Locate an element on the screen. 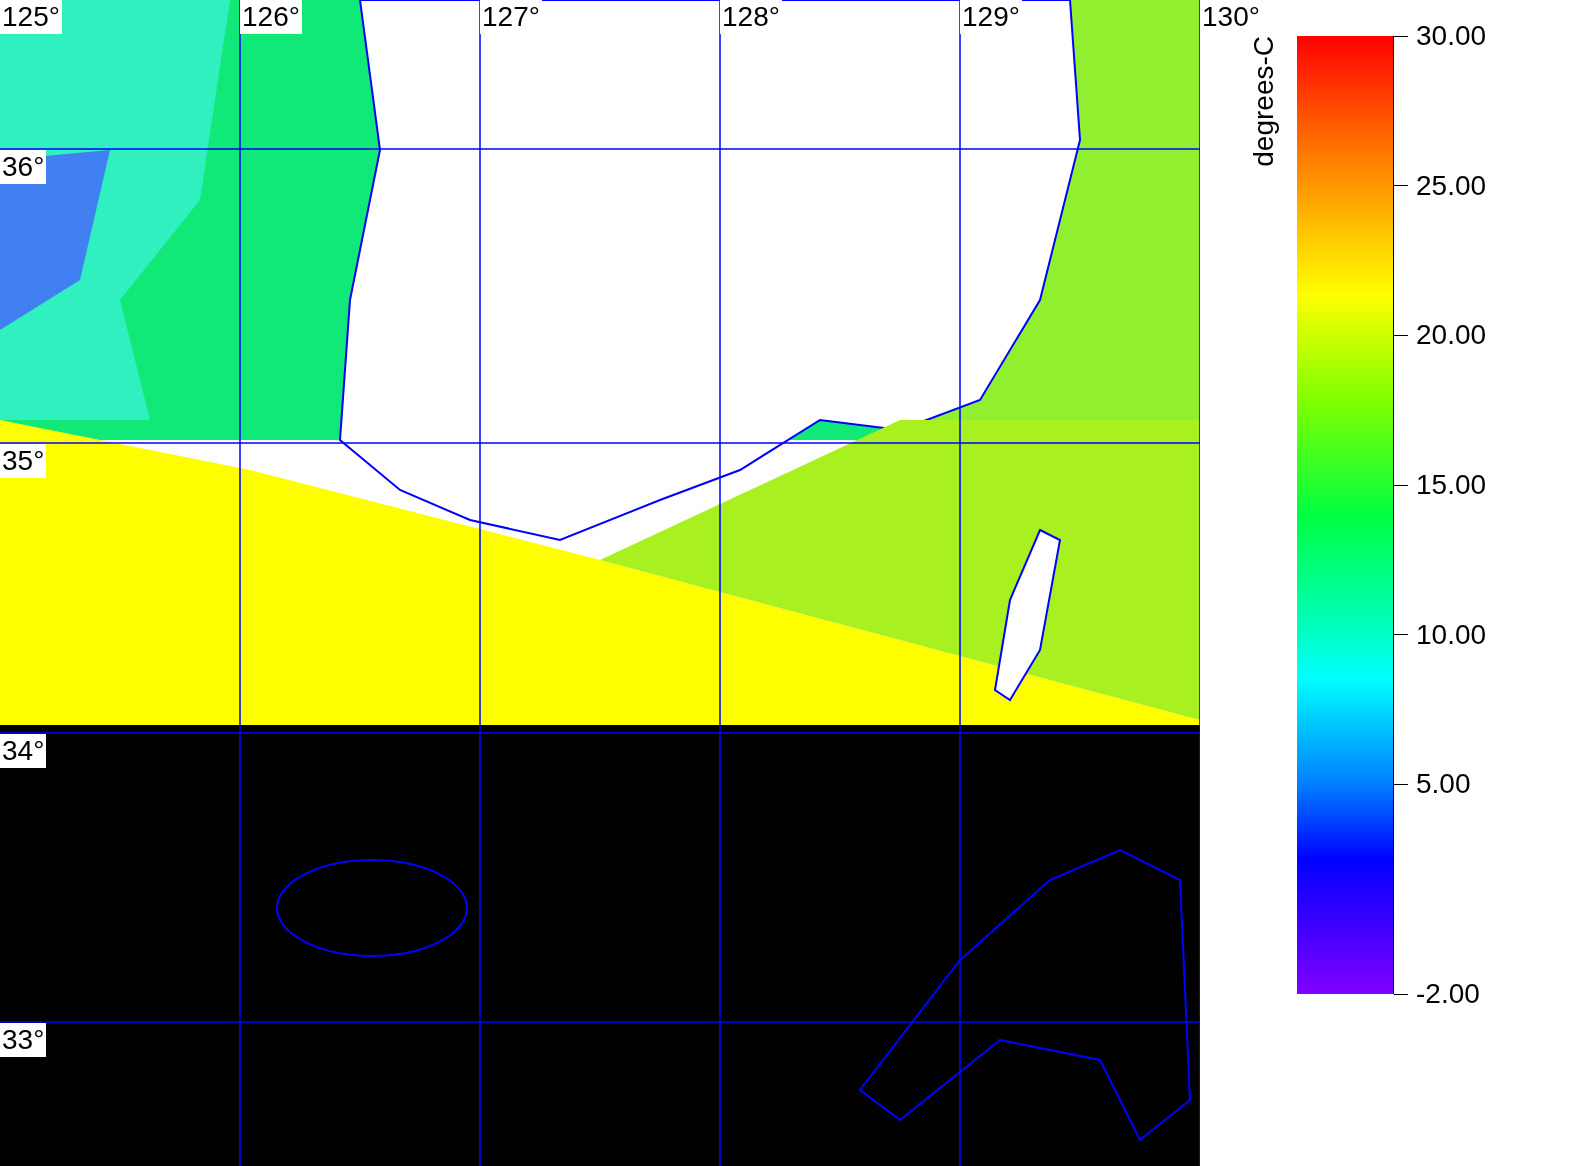 This screenshot has width=1591, height=1166. colorbar-tick-label: -2.00 is located at coordinates (1437, 994).